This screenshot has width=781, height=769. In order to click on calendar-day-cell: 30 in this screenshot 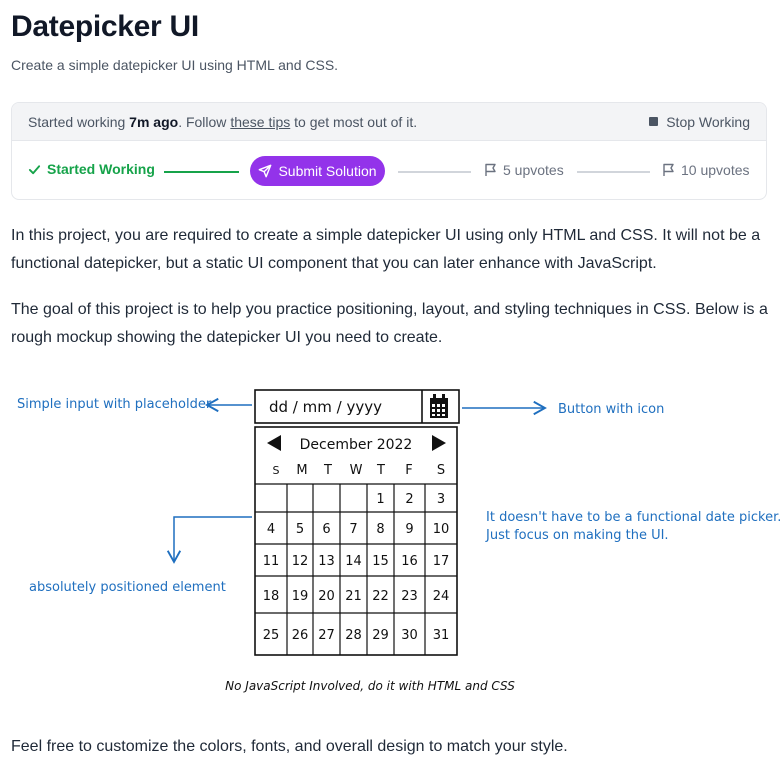, I will do `click(409, 635)`.